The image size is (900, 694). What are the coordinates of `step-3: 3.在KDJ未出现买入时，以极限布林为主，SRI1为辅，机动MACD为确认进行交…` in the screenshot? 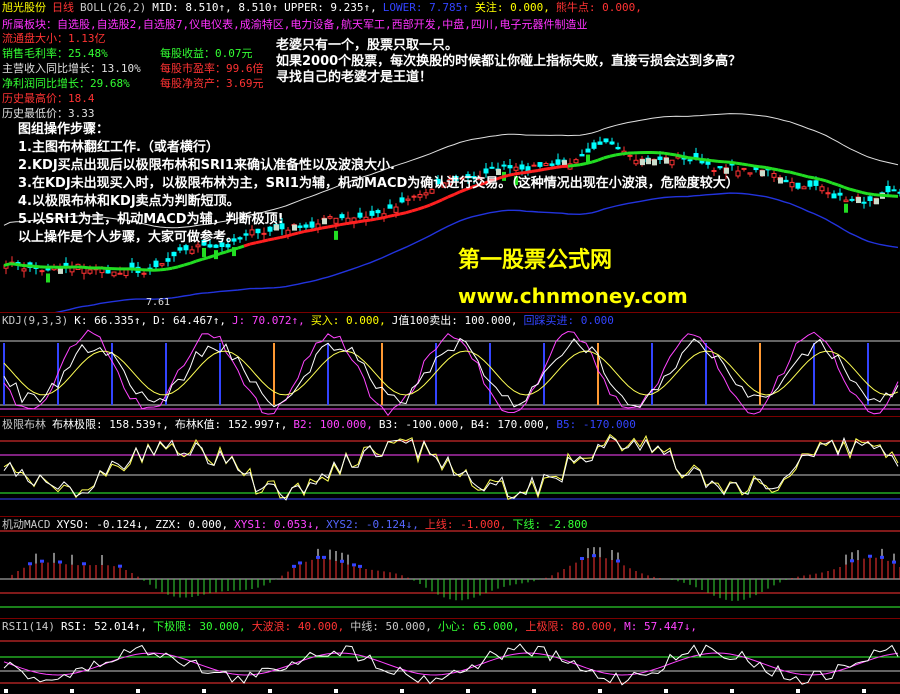 It's located at (378, 184).